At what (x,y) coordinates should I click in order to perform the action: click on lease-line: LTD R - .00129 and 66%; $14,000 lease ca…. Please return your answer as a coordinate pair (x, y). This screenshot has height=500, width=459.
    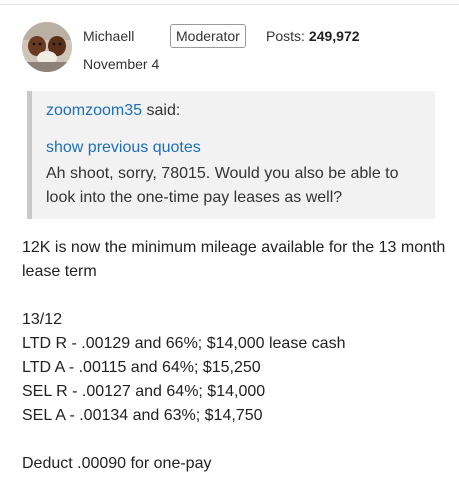
    Looking at the image, I should click on (184, 343).